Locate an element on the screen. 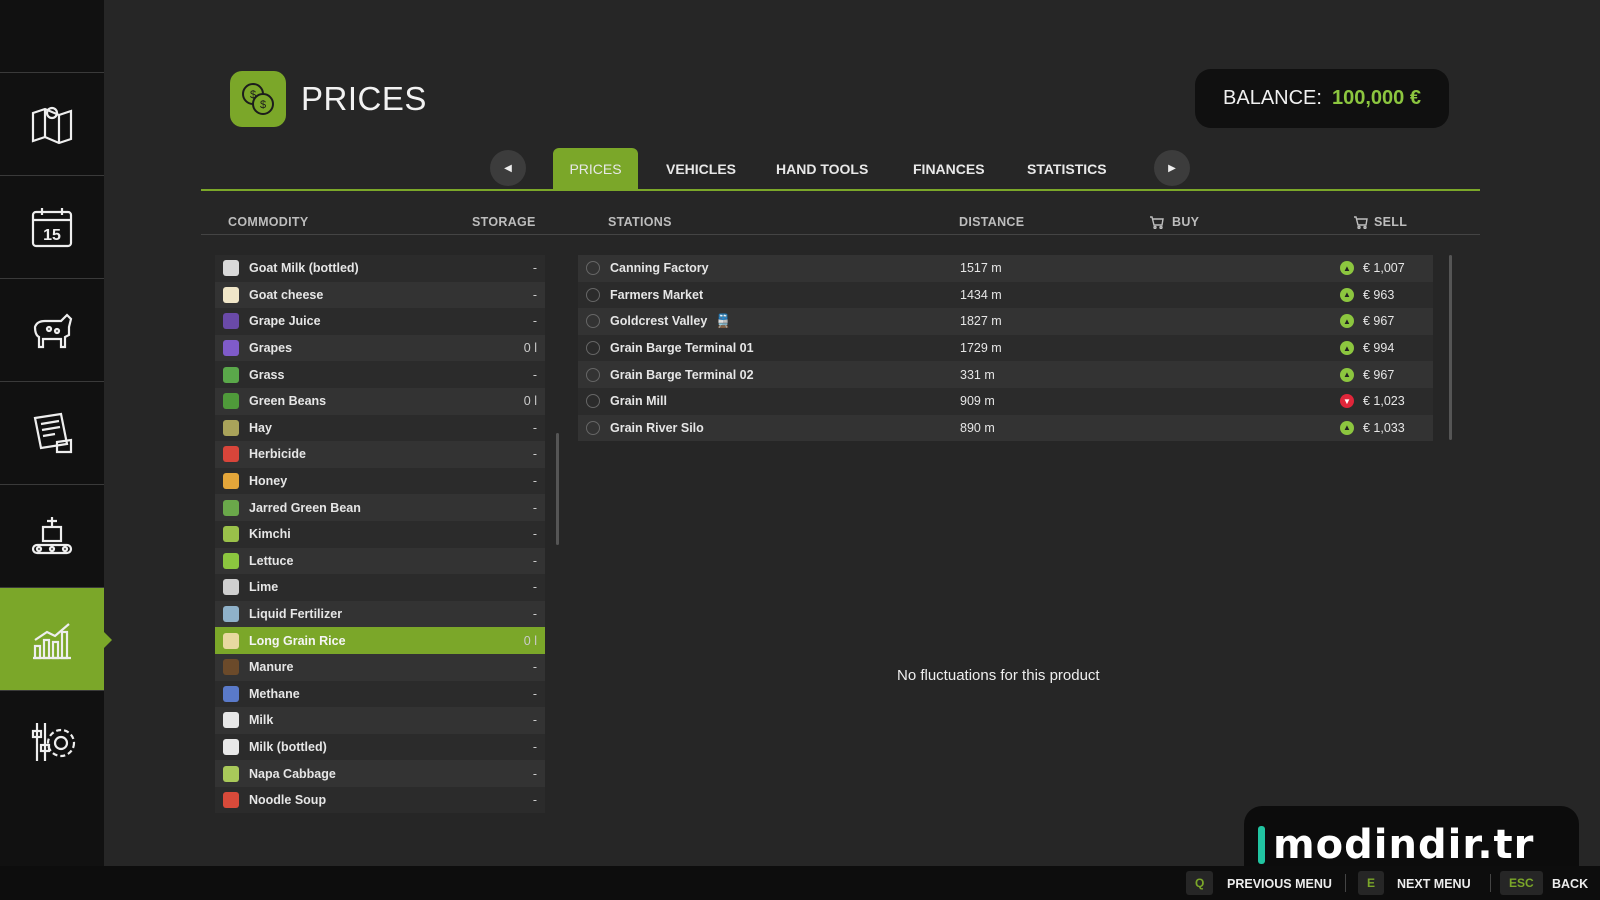 This screenshot has width=1600, height=900. station-row: Farmers Market 1434 m ▲ € 963 is located at coordinates (1005, 295).